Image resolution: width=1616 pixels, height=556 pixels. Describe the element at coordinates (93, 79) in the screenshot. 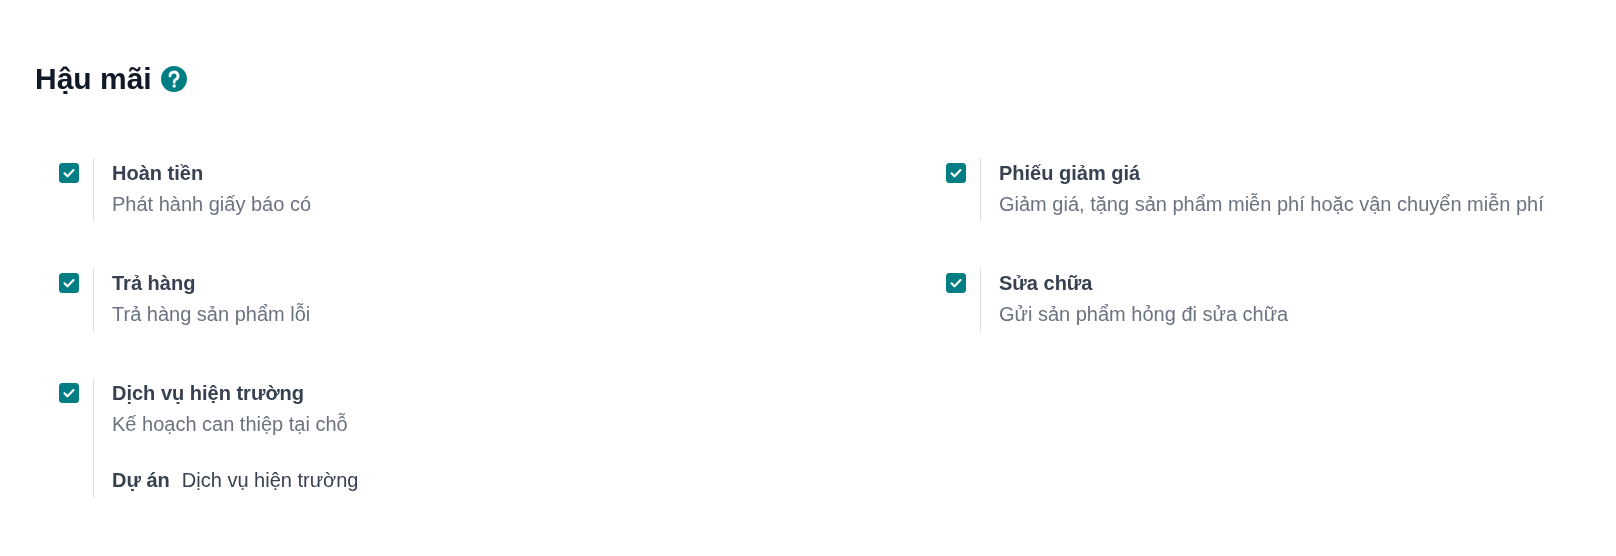

I see `section-title: Hậu mãi` at that location.